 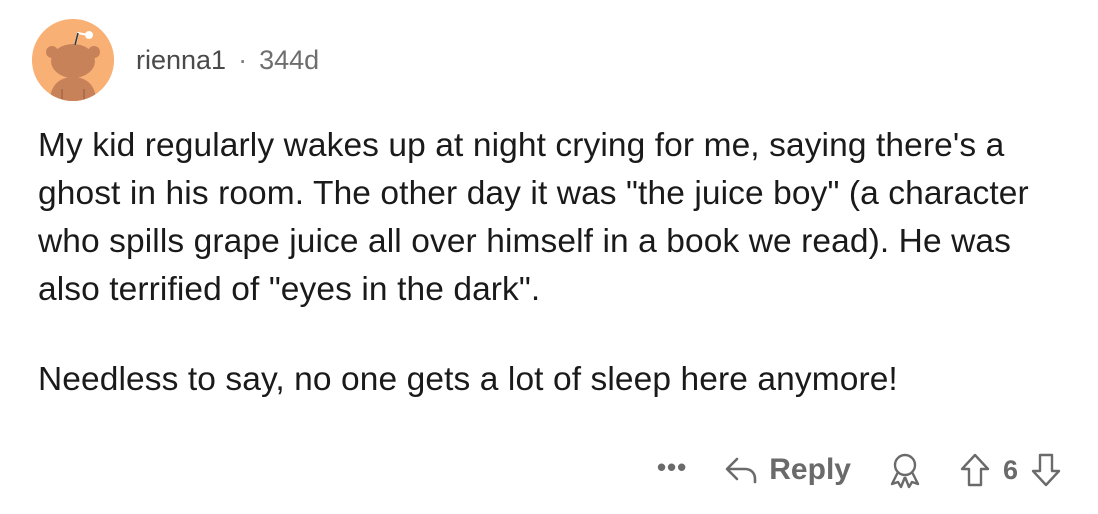 What do you see at coordinates (810, 469) in the screenshot?
I see `reply-label: Reply` at bounding box center [810, 469].